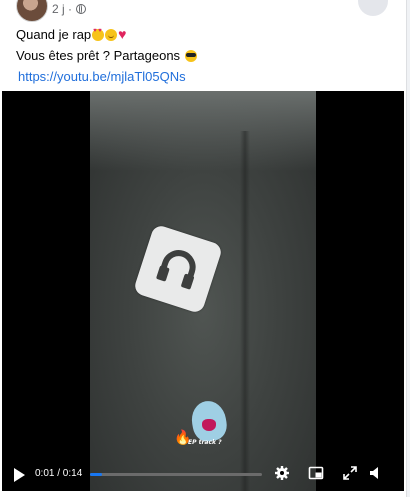 This screenshot has width=410, height=497. What do you see at coordinates (203, 478) in the screenshot?
I see `video-controls: 0:01 / 0:14` at bounding box center [203, 478].